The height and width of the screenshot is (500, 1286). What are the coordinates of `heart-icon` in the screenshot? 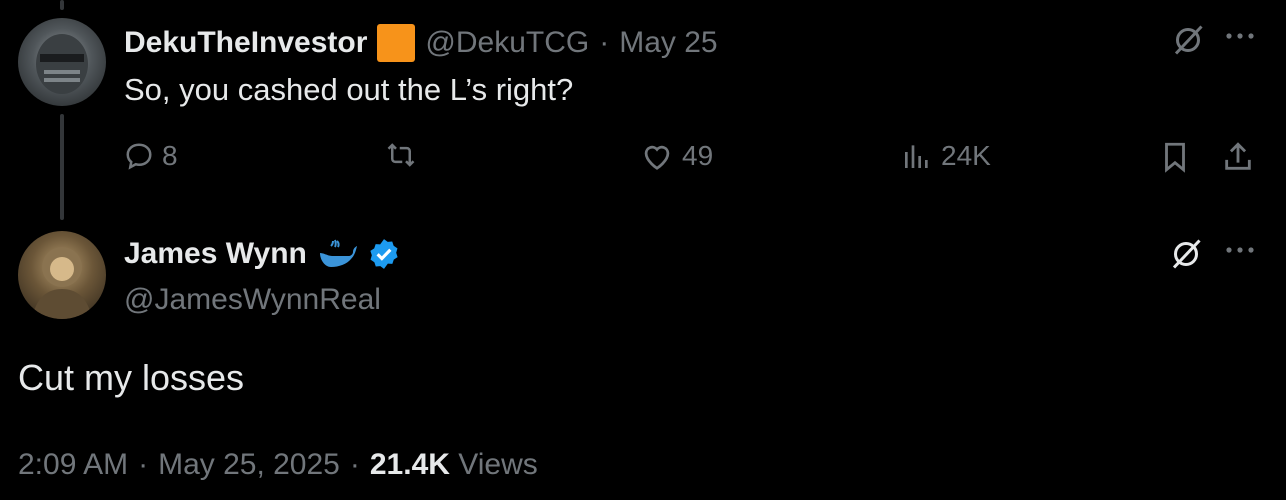 It's located at (657, 157).